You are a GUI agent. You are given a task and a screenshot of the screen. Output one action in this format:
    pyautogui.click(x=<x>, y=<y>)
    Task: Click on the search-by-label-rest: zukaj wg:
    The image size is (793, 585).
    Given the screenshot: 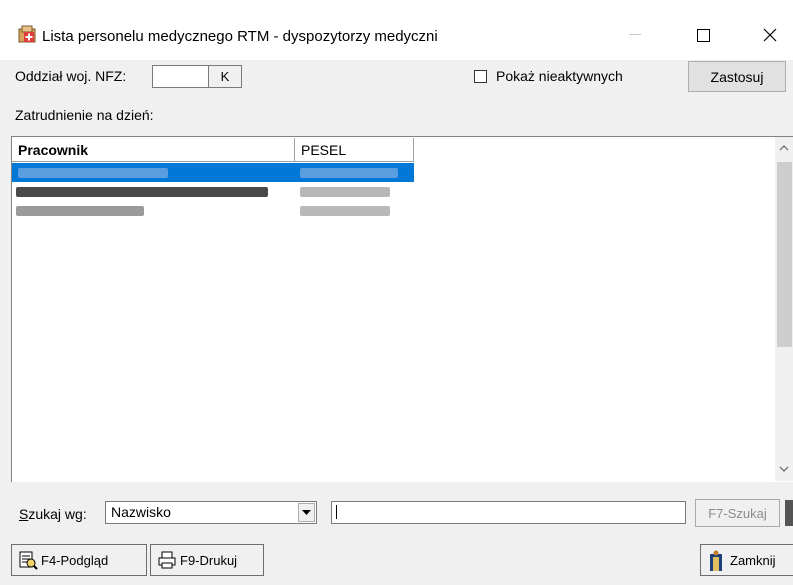 What is the action you would take?
    pyautogui.click(x=57, y=514)
    